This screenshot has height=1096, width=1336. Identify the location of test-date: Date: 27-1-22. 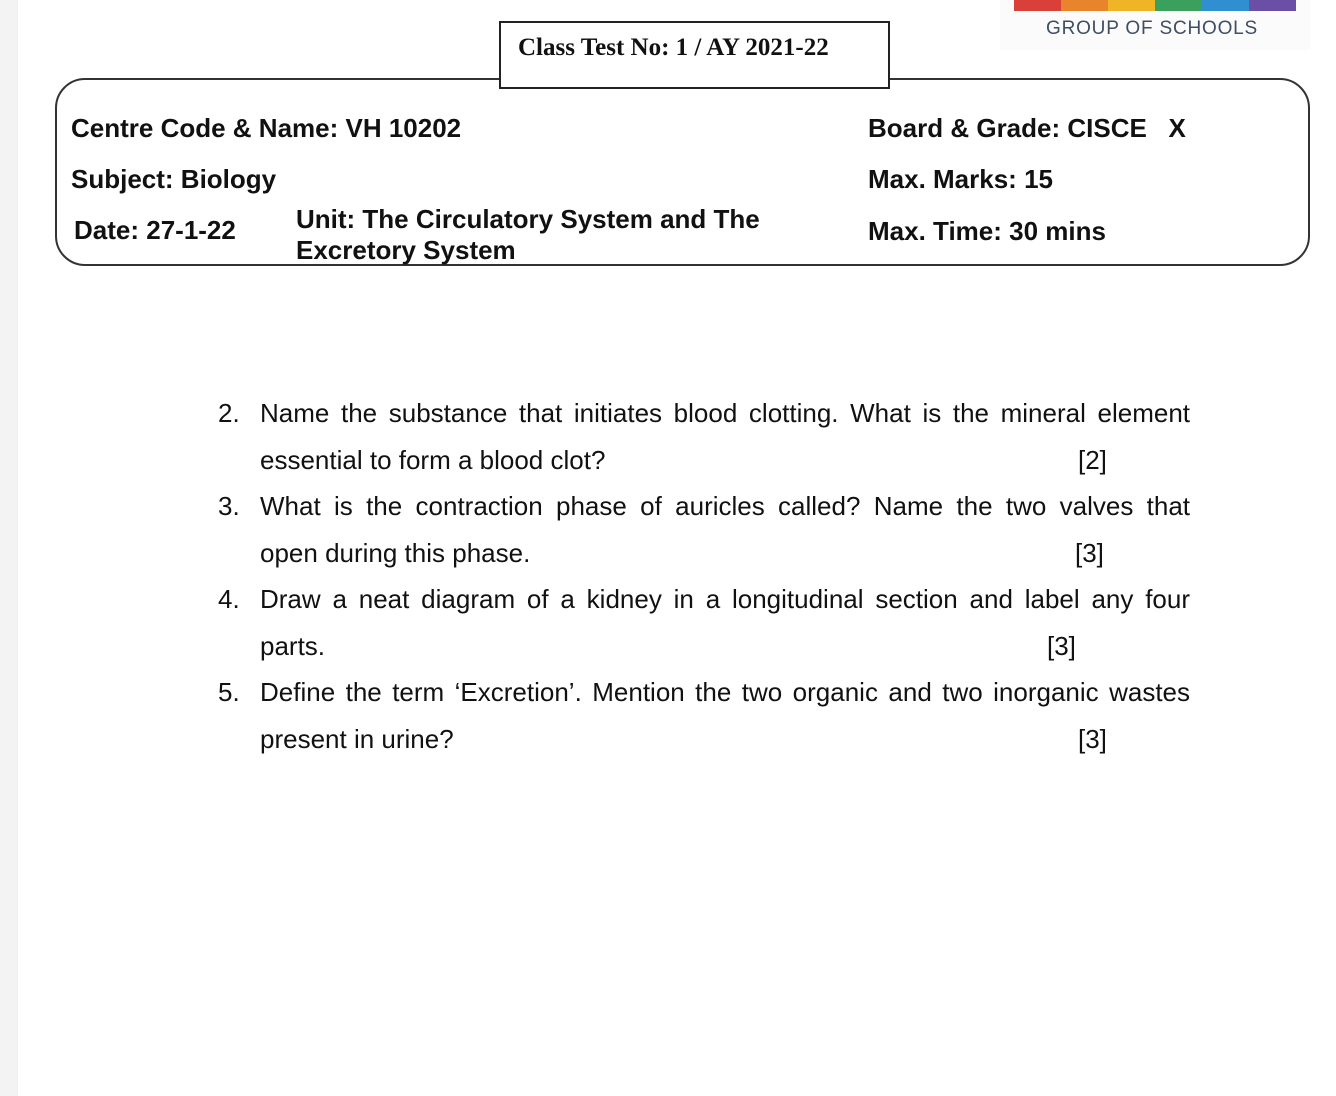
(155, 230).